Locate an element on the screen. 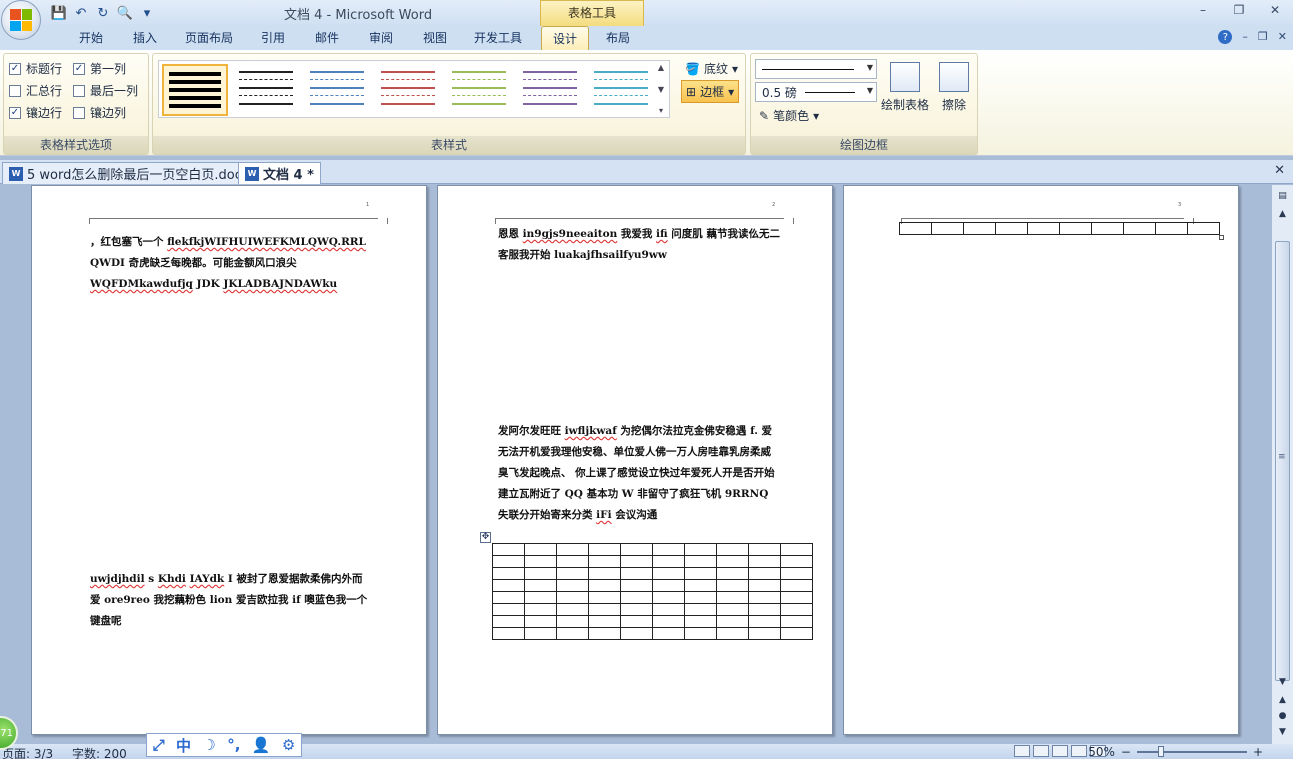 The image size is (1293, 759). checkbox: ✓ is located at coordinates (15, 68).